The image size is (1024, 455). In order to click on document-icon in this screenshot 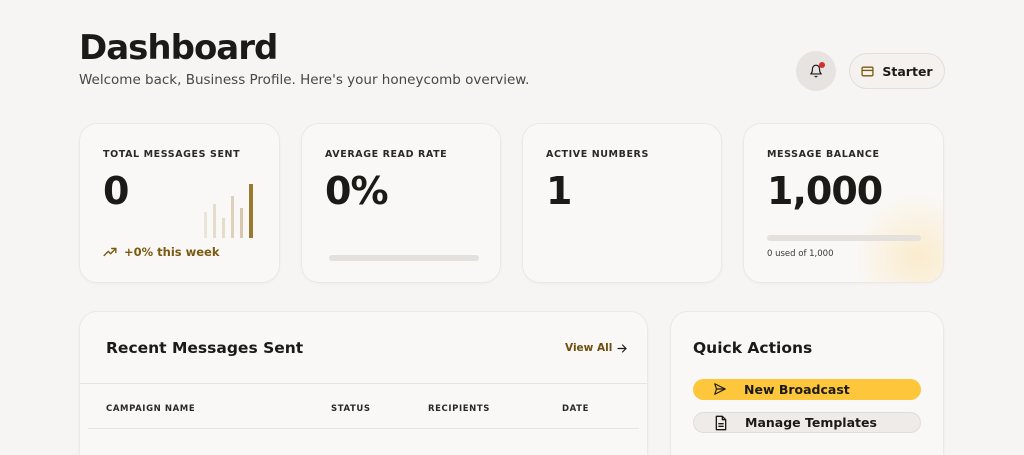, I will do `click(721, 424)`.